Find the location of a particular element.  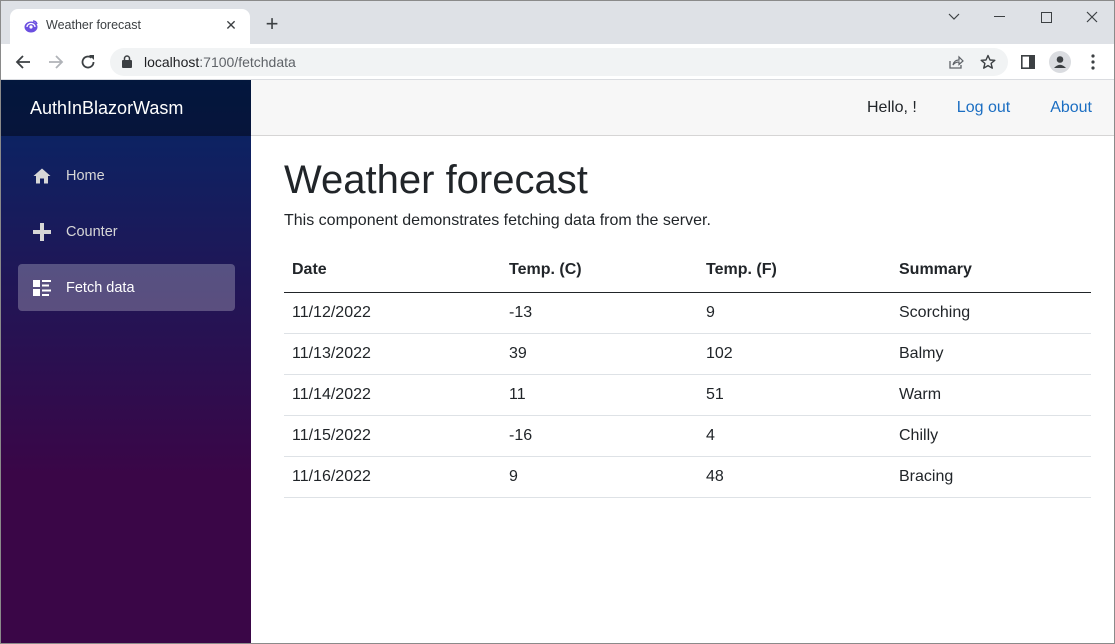

share-icon is located at coordinates (956, 62).